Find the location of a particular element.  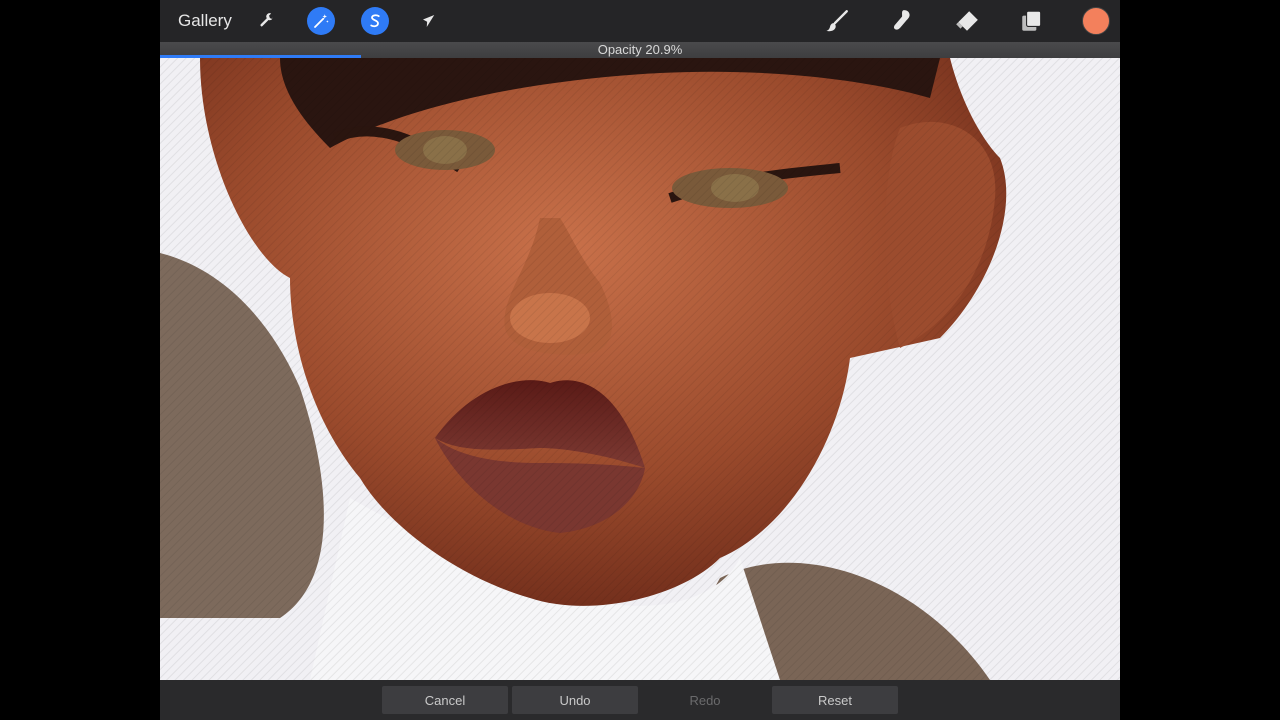

bottom-action-bar: Cancel Undo Redo Reset is located at coordinates (640, 700).